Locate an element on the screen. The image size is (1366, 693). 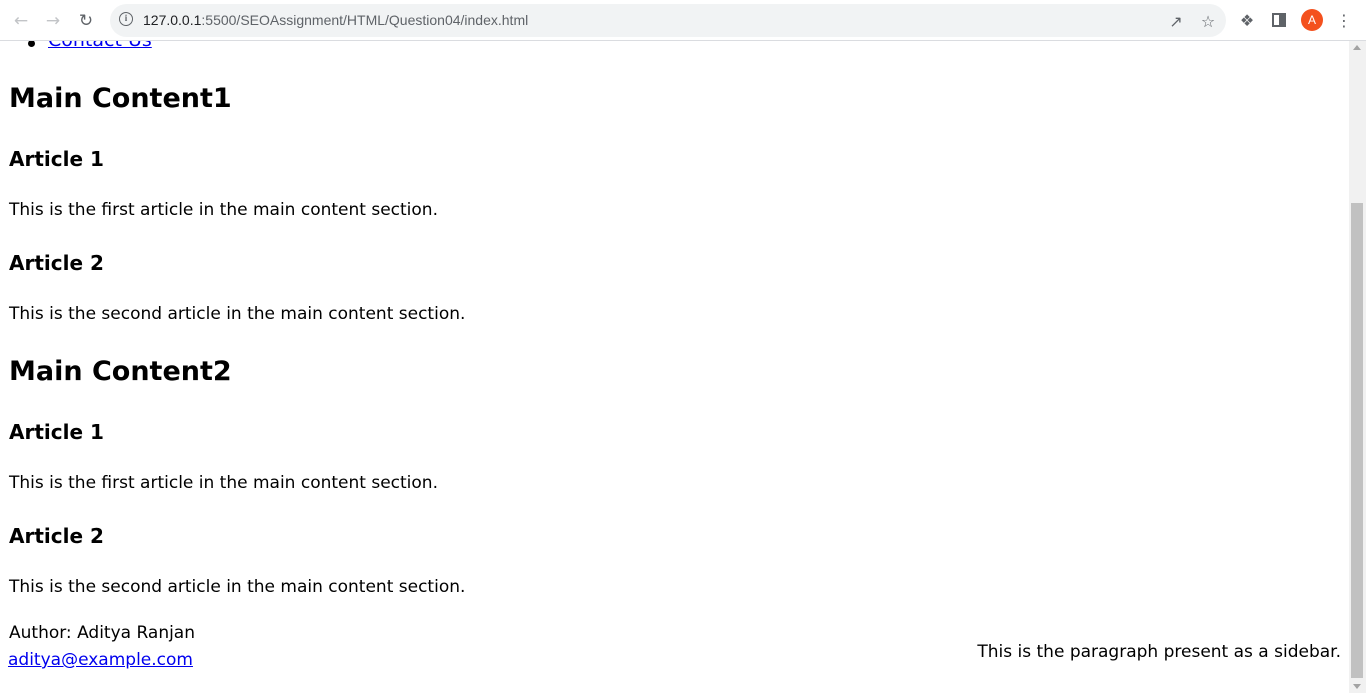
profile-initial: A is located at coordinates (1311, 20).